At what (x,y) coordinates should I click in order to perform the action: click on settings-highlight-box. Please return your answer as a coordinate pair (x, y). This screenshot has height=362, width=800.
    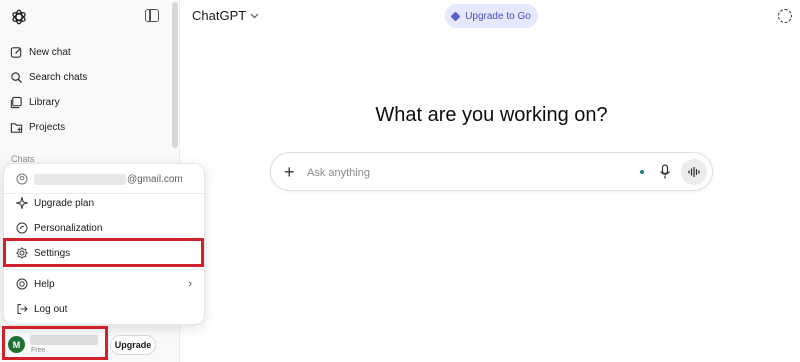
    Looking at the image, I should click on (103, 252).